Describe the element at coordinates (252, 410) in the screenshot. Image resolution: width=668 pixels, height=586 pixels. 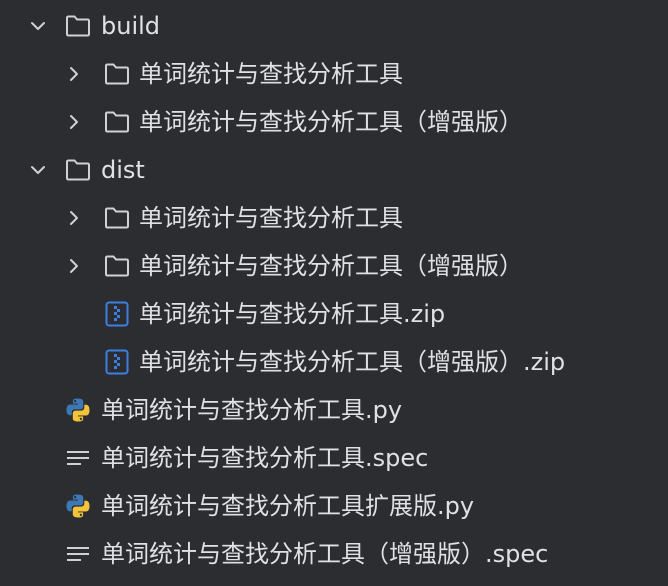
I see `tree-node-label: 单词统计与查找分析工具.py` at that location.